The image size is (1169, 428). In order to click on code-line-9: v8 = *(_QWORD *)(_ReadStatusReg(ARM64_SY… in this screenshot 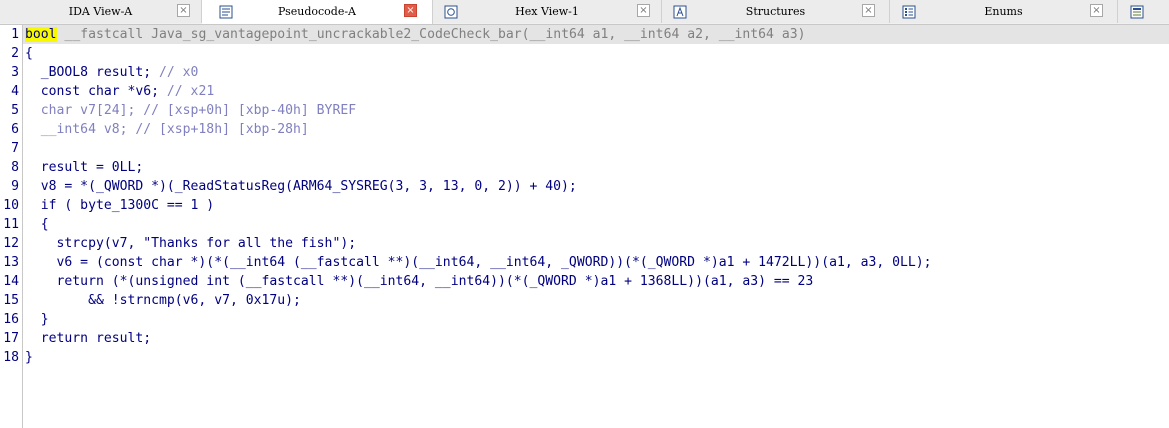, I will do `click(301, 186)`.